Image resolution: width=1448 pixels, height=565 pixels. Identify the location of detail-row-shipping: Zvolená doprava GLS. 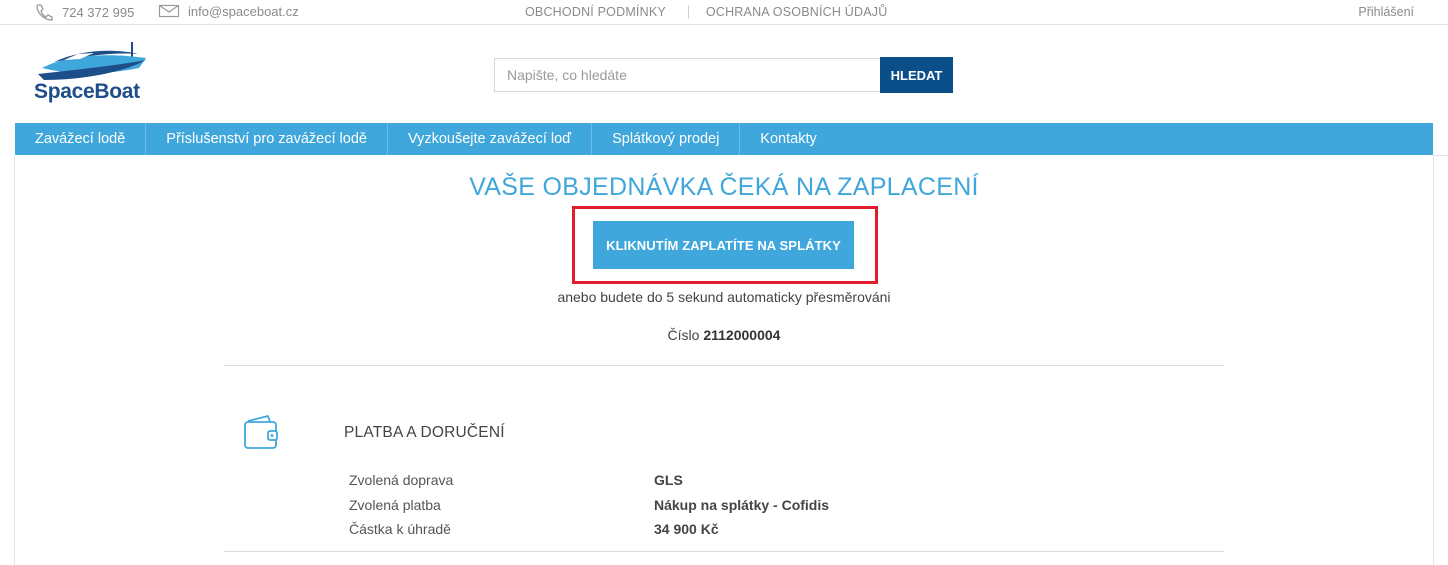
(589, 484).